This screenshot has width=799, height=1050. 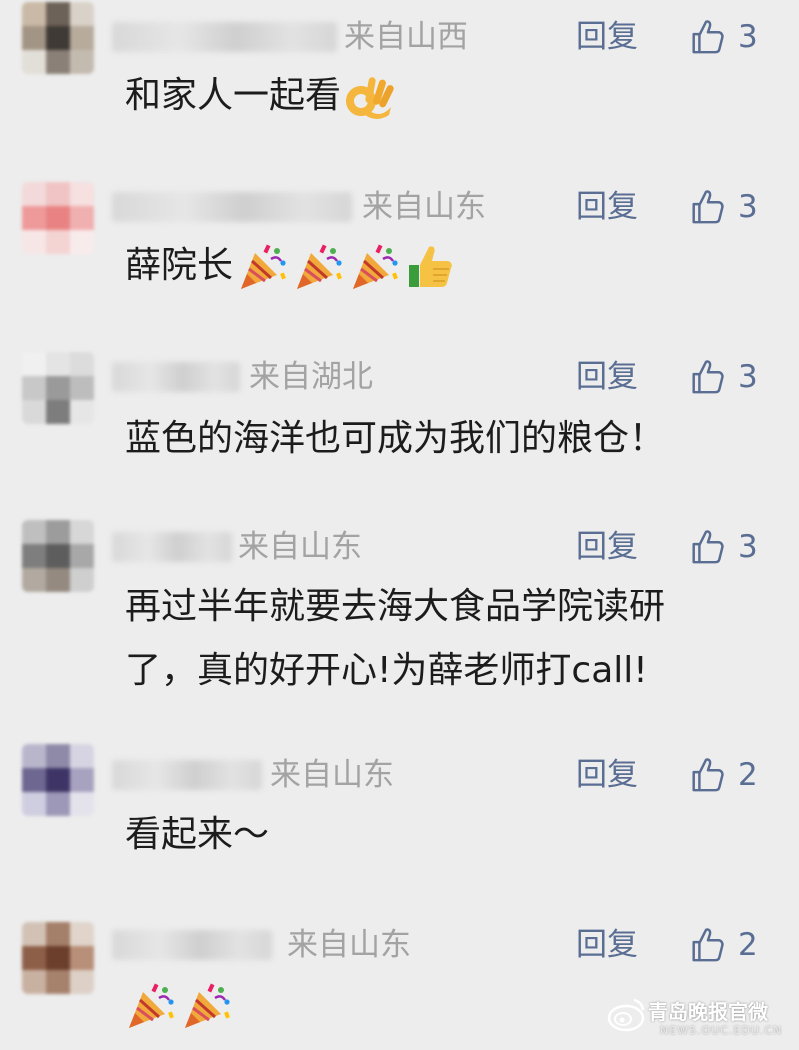 What do you see at coordinates (311, 377) in the screenshot?
I see `comment-region: 来自湖北` at bounding box center [311, 377].